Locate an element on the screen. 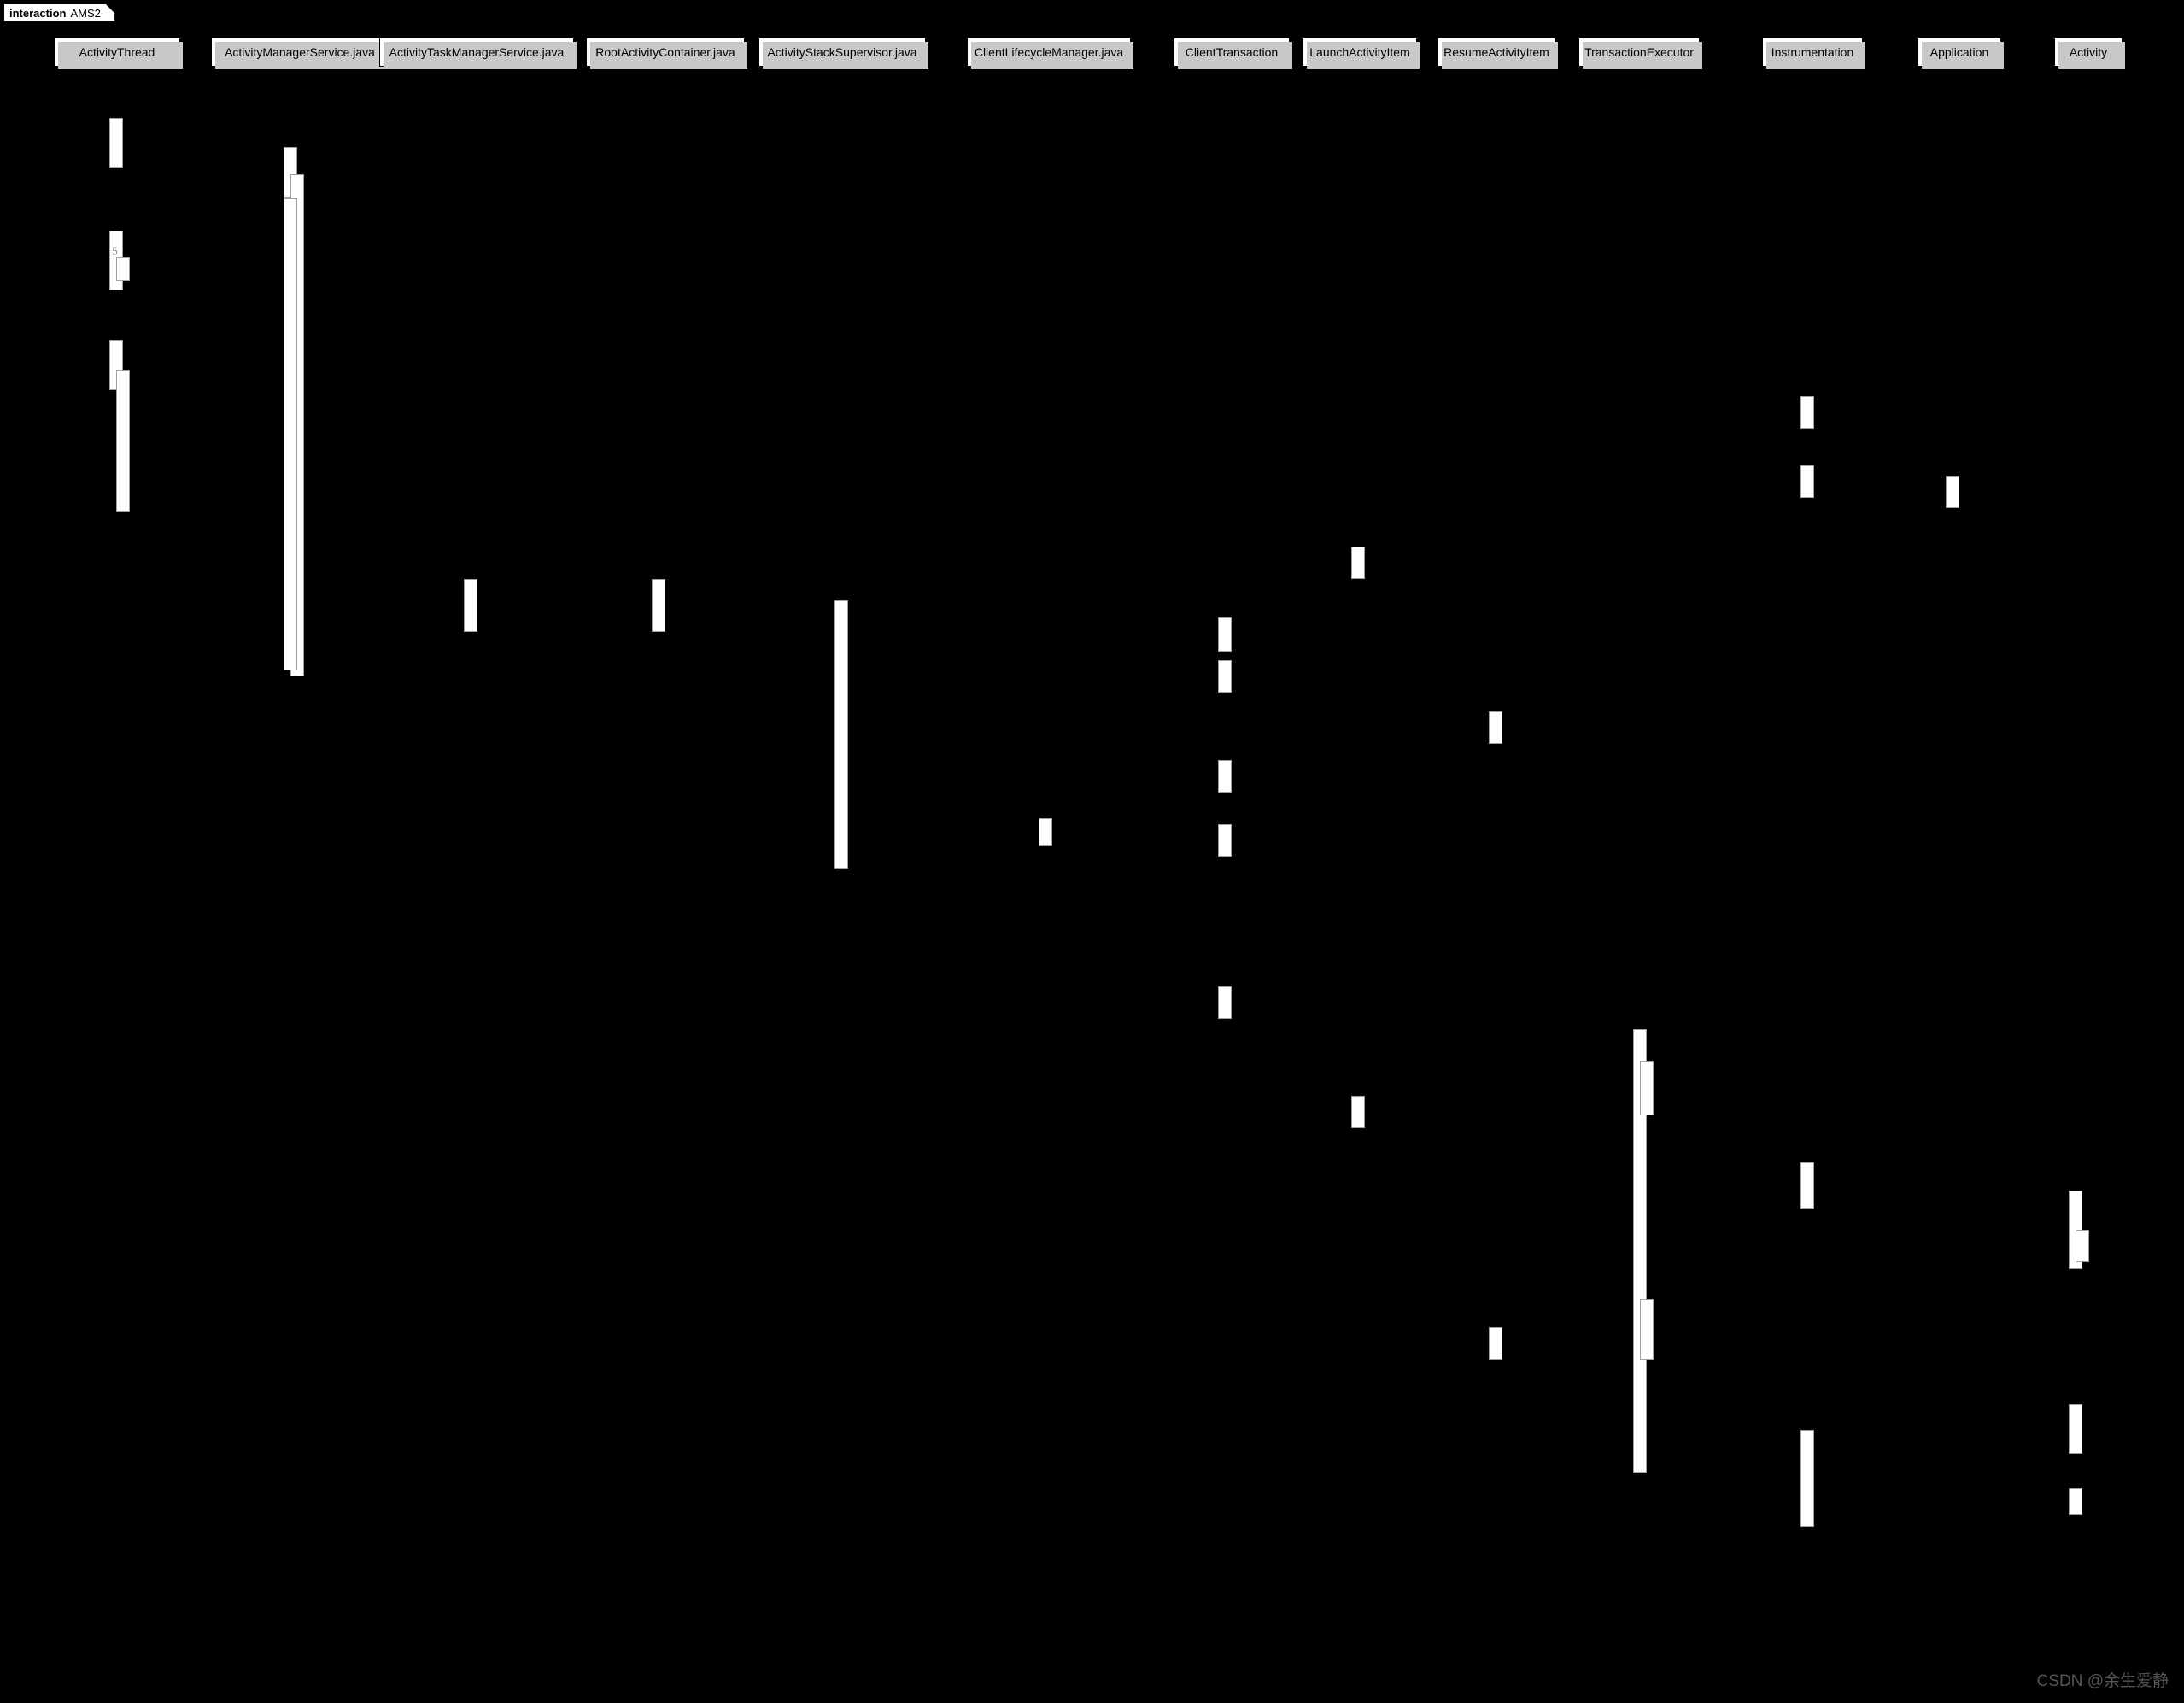 The height and width of the screenshot is (1703, 2184). activation-bar-activitymanagerservice is located at coordinates (290, 434).